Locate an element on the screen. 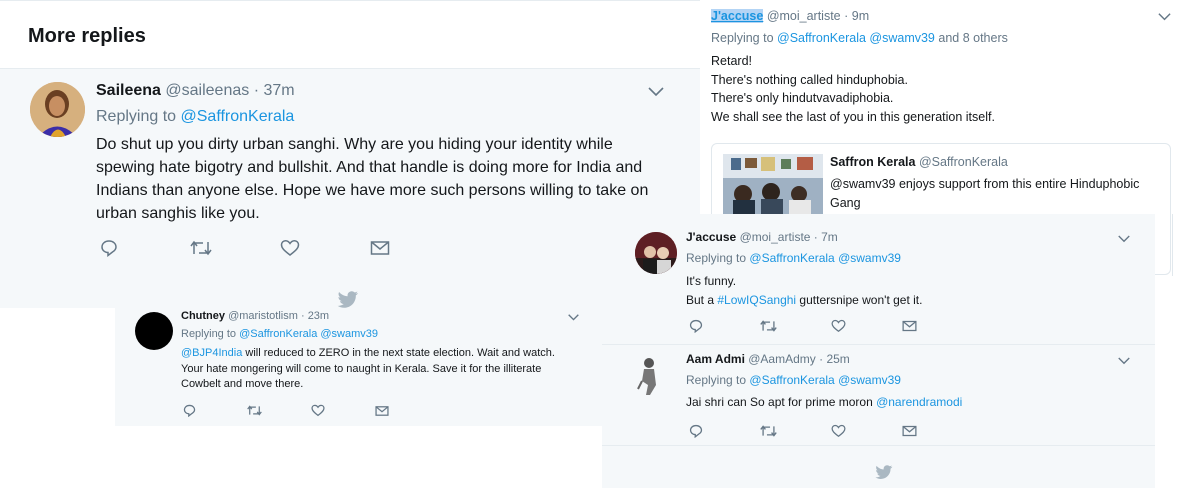 This screenshot has height=488, width=1200. tweet-text-line: Retard! is located at coordinates (731, 61).